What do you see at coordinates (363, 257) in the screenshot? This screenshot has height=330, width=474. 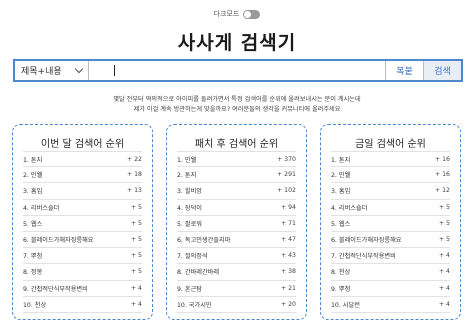 I see `keyword-label: 7. 간첩적단식부작용변비` at bounding box center [363, 257].